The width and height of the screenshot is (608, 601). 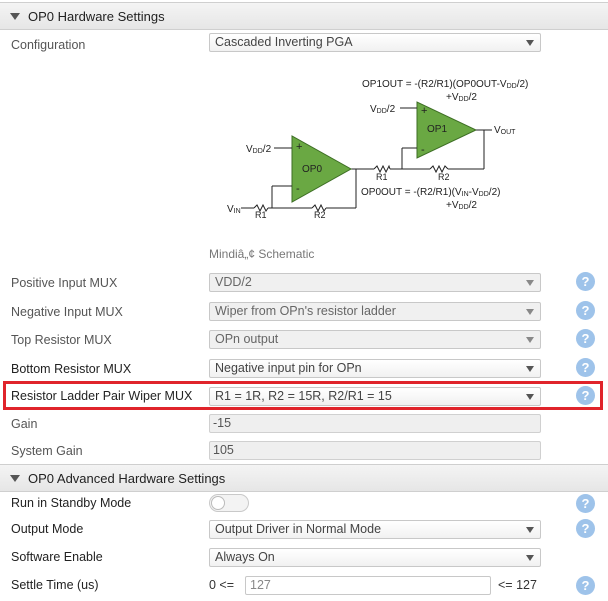 What do you see at coordinates (47, 529) in the screenshot?
I see `output-mode-label: Output Mode` at bounding box center [47, 529].